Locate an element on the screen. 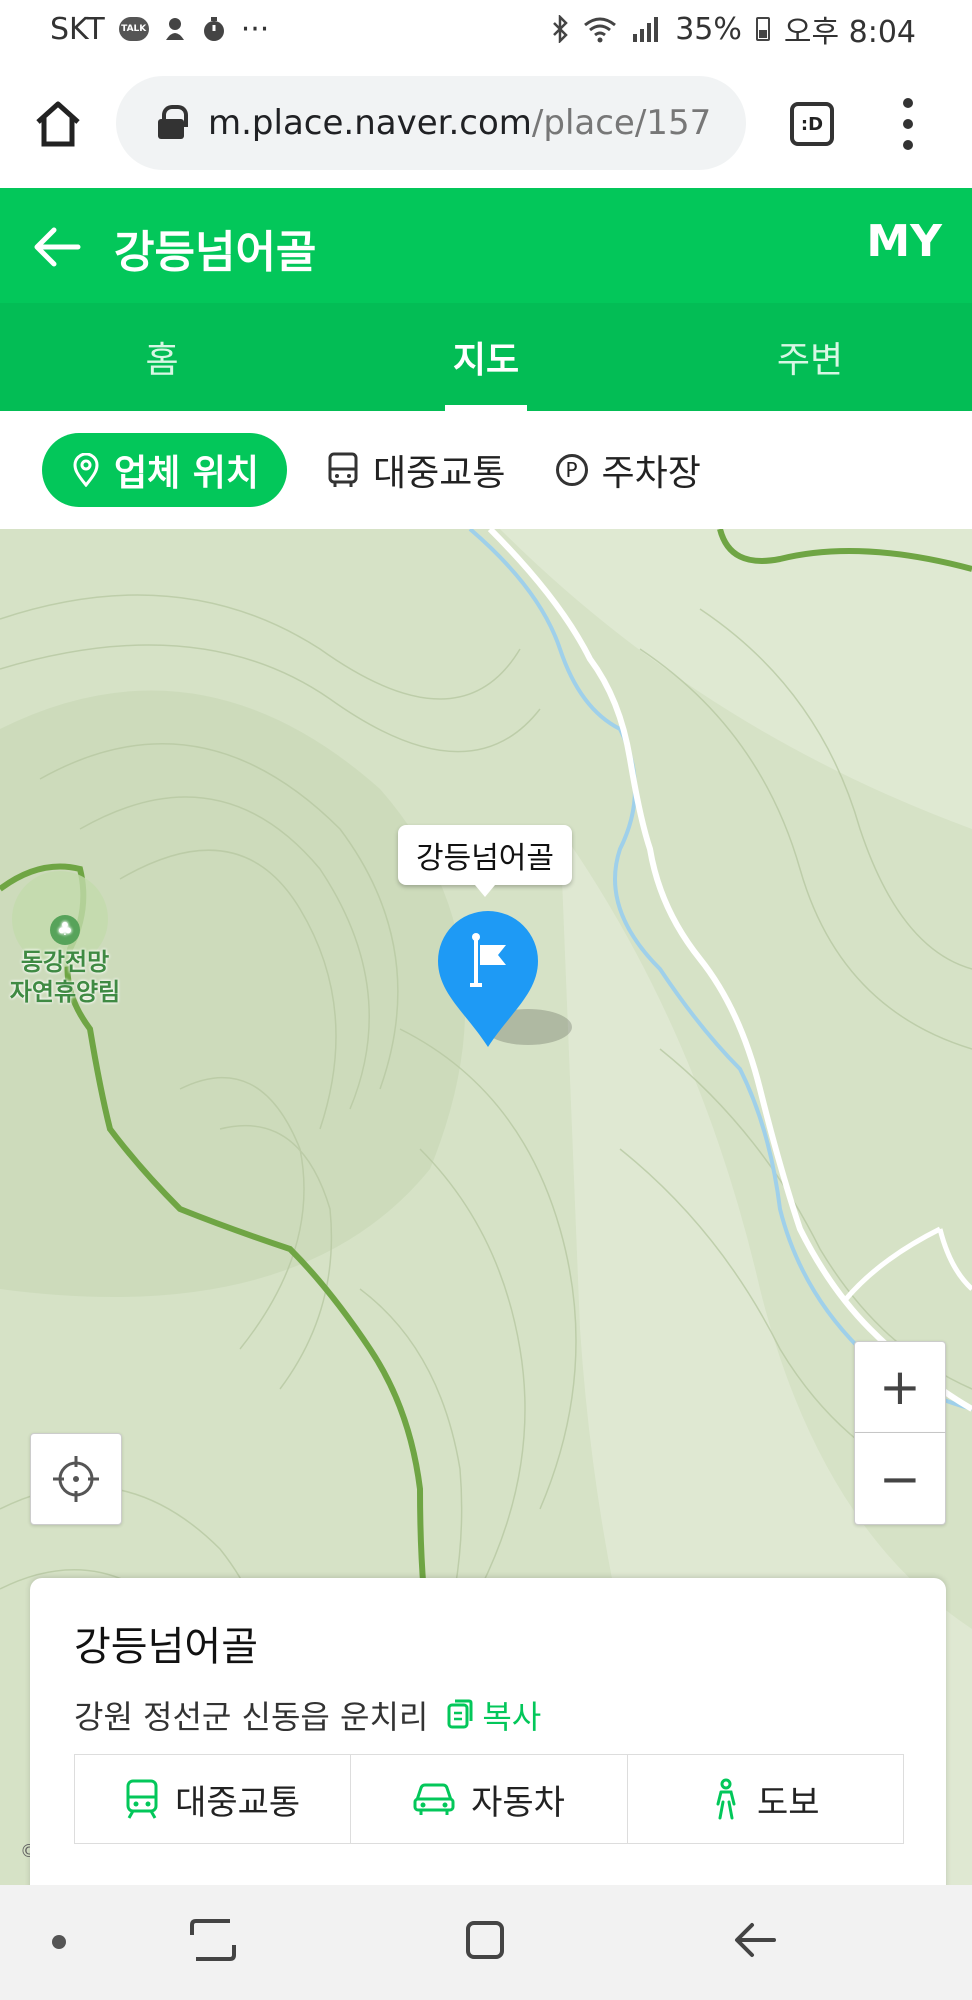 This screenshot has height=2000, width=972. signal-icon is located at coordinates (646, 29).